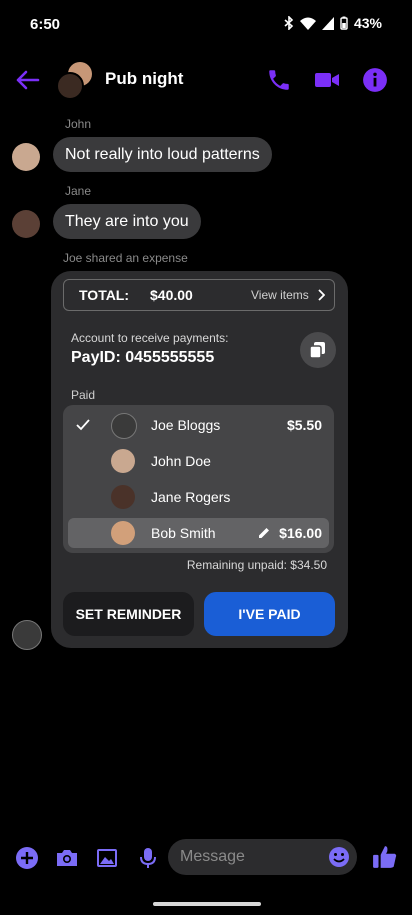 The width and height of the screenshot is (412, 915). Describe the element at coordinates (144, 79) in the screenshot. I see `conversation-title: Pub night` at that location.